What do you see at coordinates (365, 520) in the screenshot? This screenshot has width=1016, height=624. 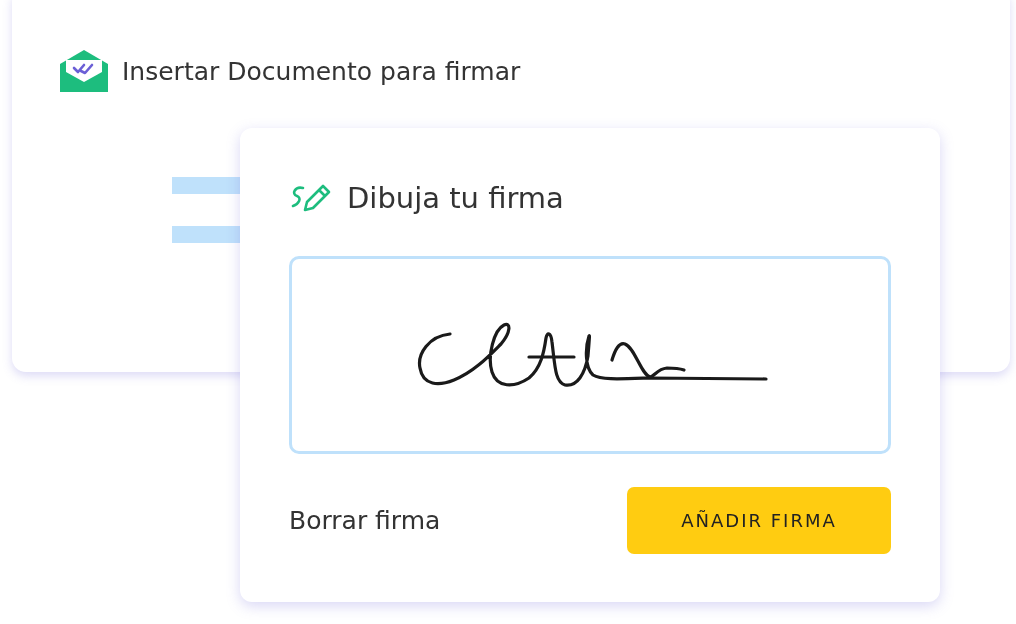 I see `clear-signature-link: Borrar firma` at bounding box center [365, 520].